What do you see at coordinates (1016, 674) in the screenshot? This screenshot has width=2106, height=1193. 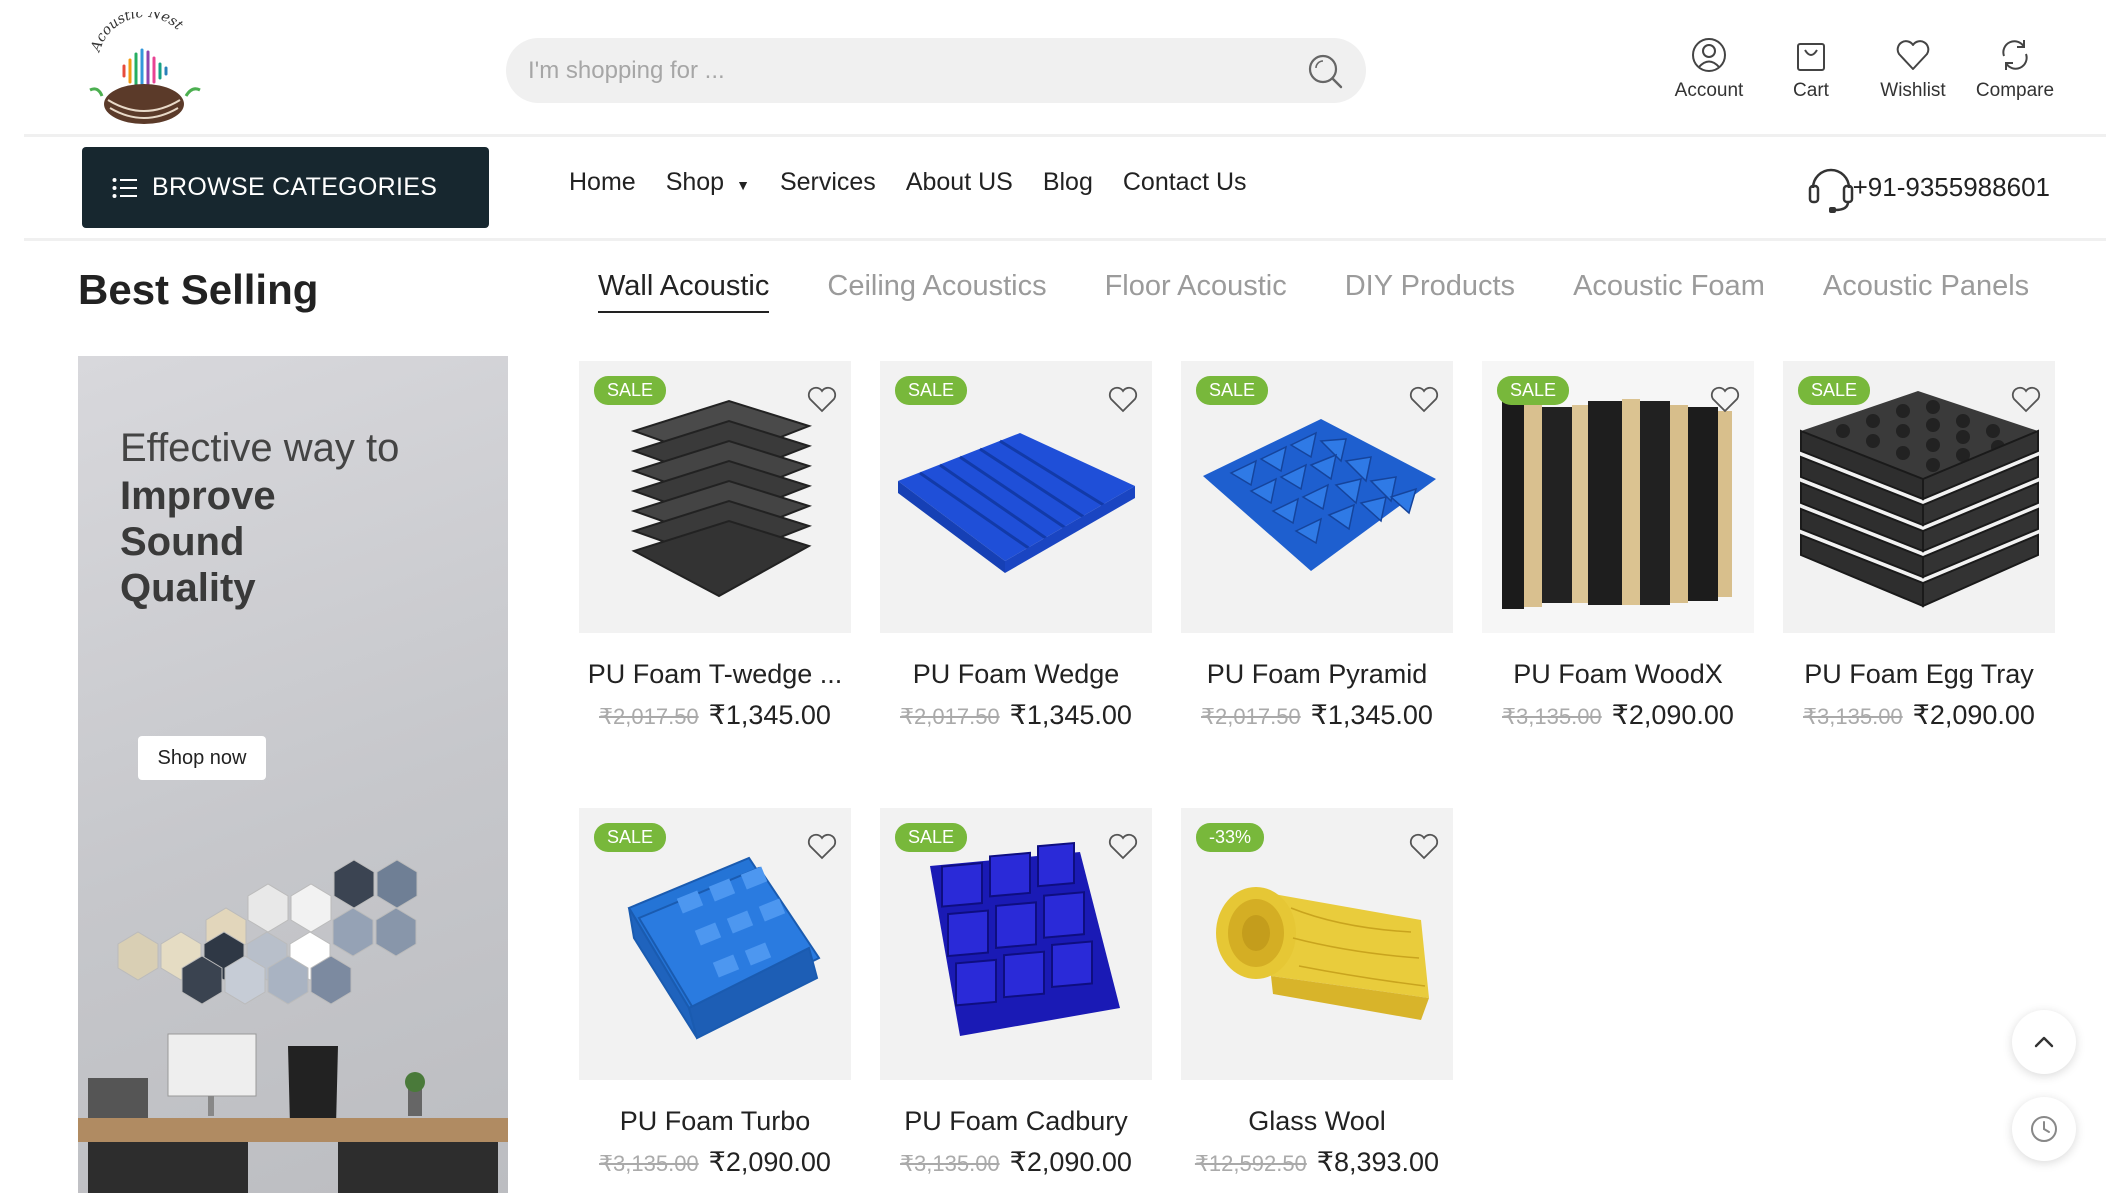 I see `product-name: PU Foam Wedge` at bounding box center [1016, 674].